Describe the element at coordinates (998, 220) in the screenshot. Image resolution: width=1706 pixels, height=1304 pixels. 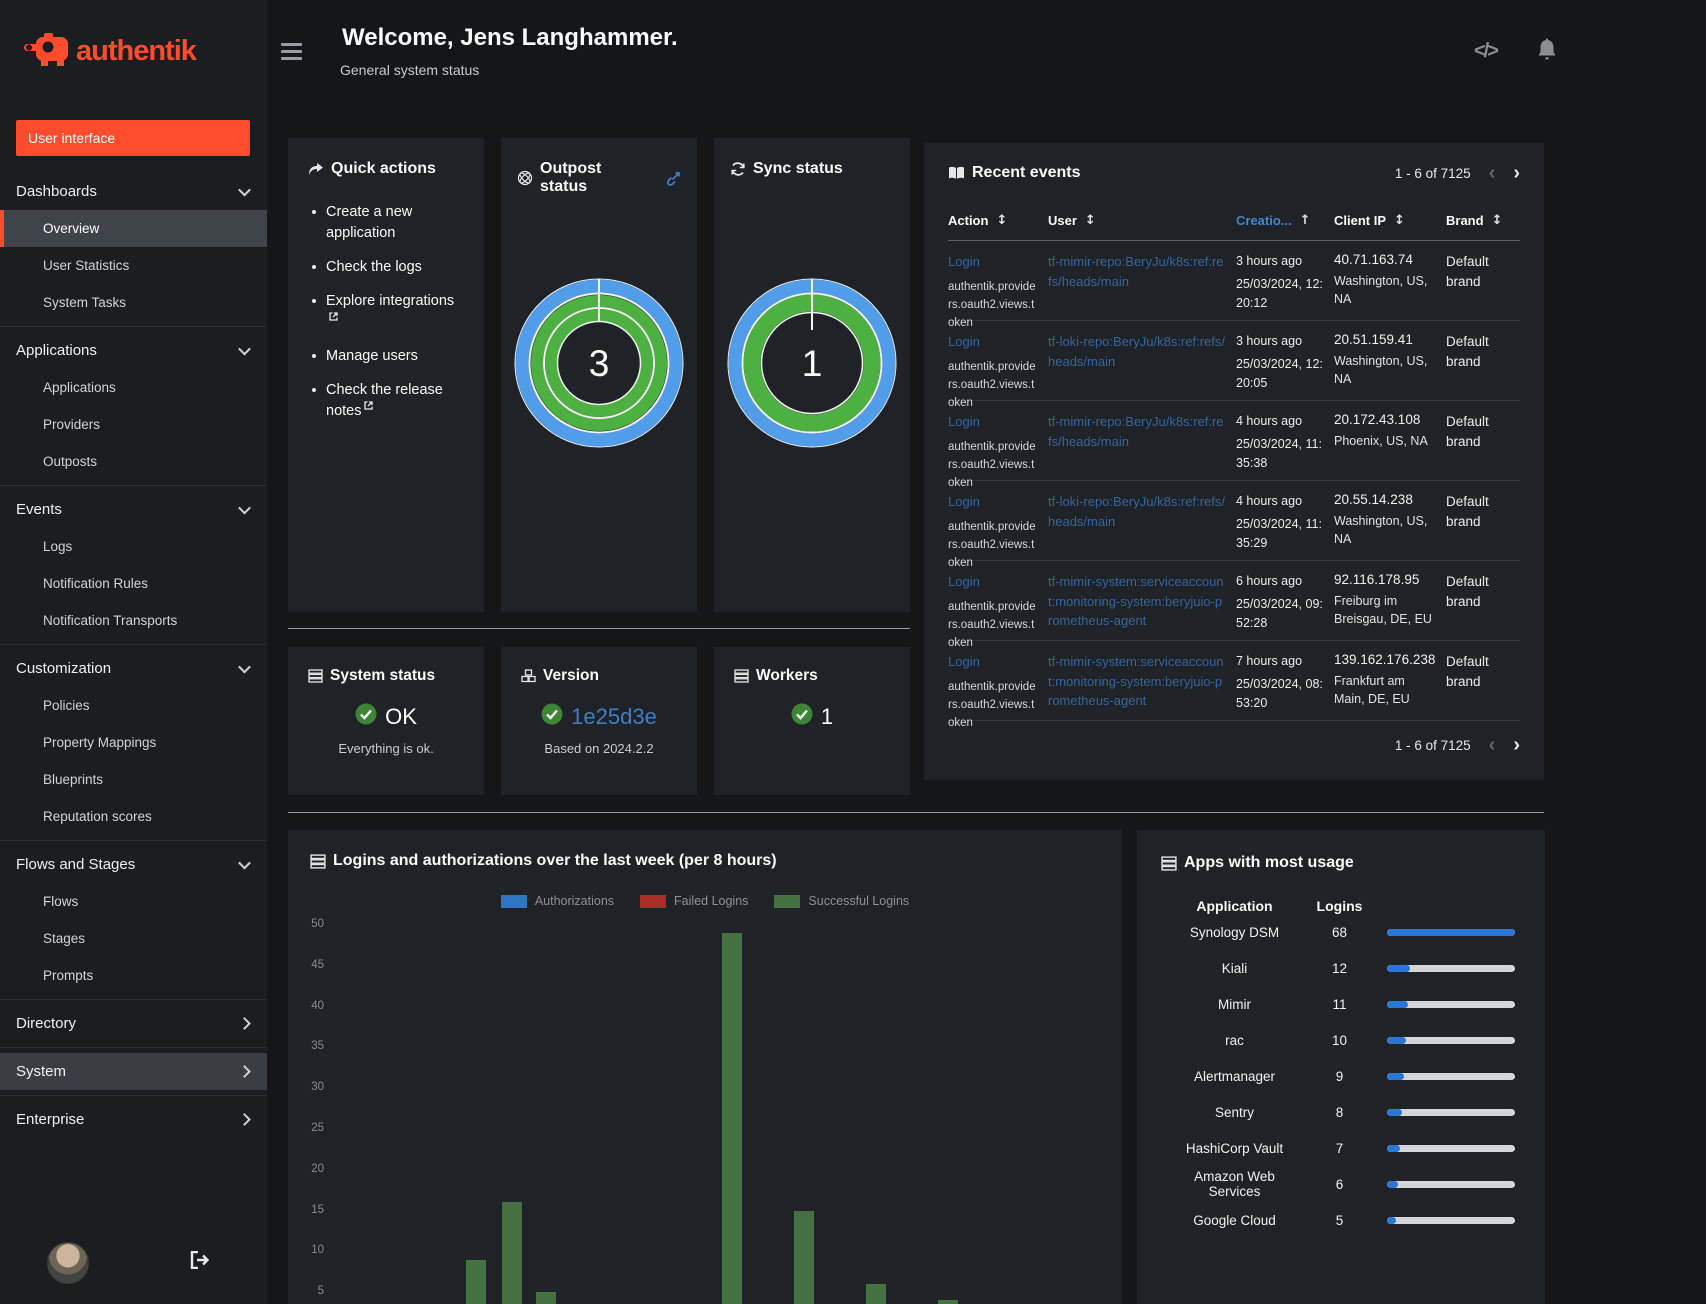
I see `column-header-action: Action ↕` at that location.